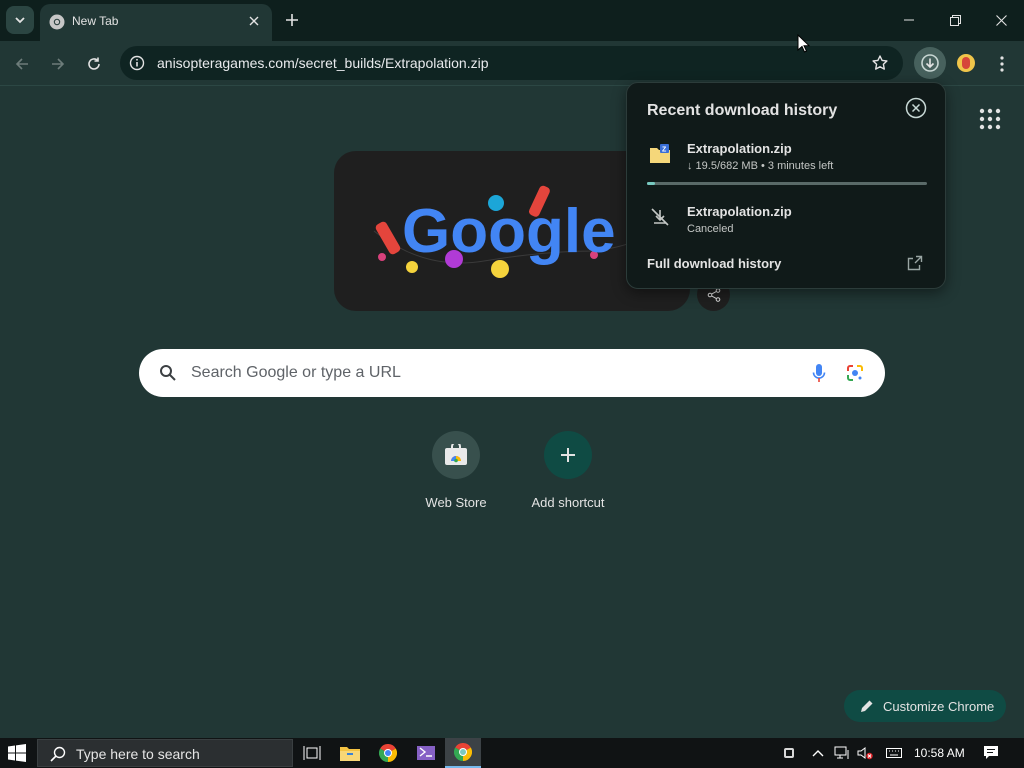  I want to click on back-button, so click(22, 64).